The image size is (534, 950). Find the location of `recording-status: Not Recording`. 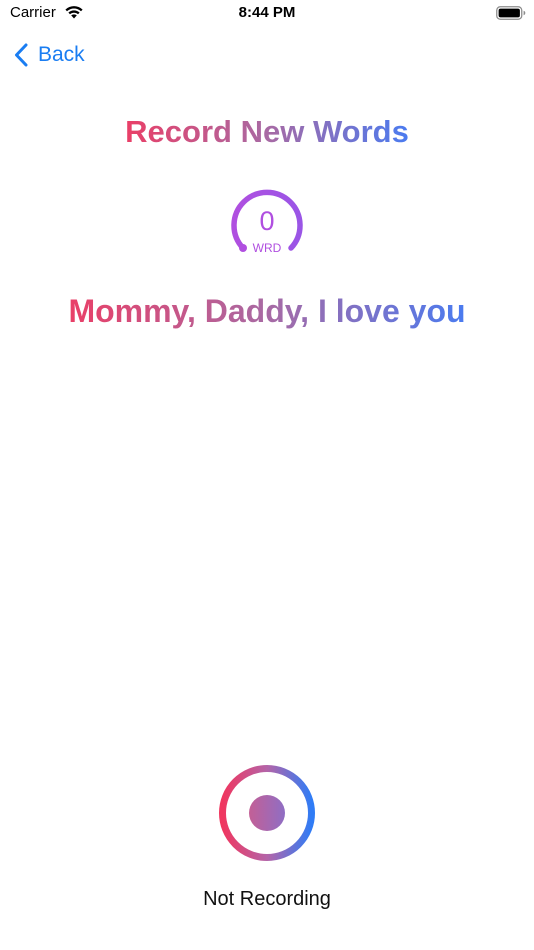

recording-status: Not Recording is located at coordinates (267, 899).